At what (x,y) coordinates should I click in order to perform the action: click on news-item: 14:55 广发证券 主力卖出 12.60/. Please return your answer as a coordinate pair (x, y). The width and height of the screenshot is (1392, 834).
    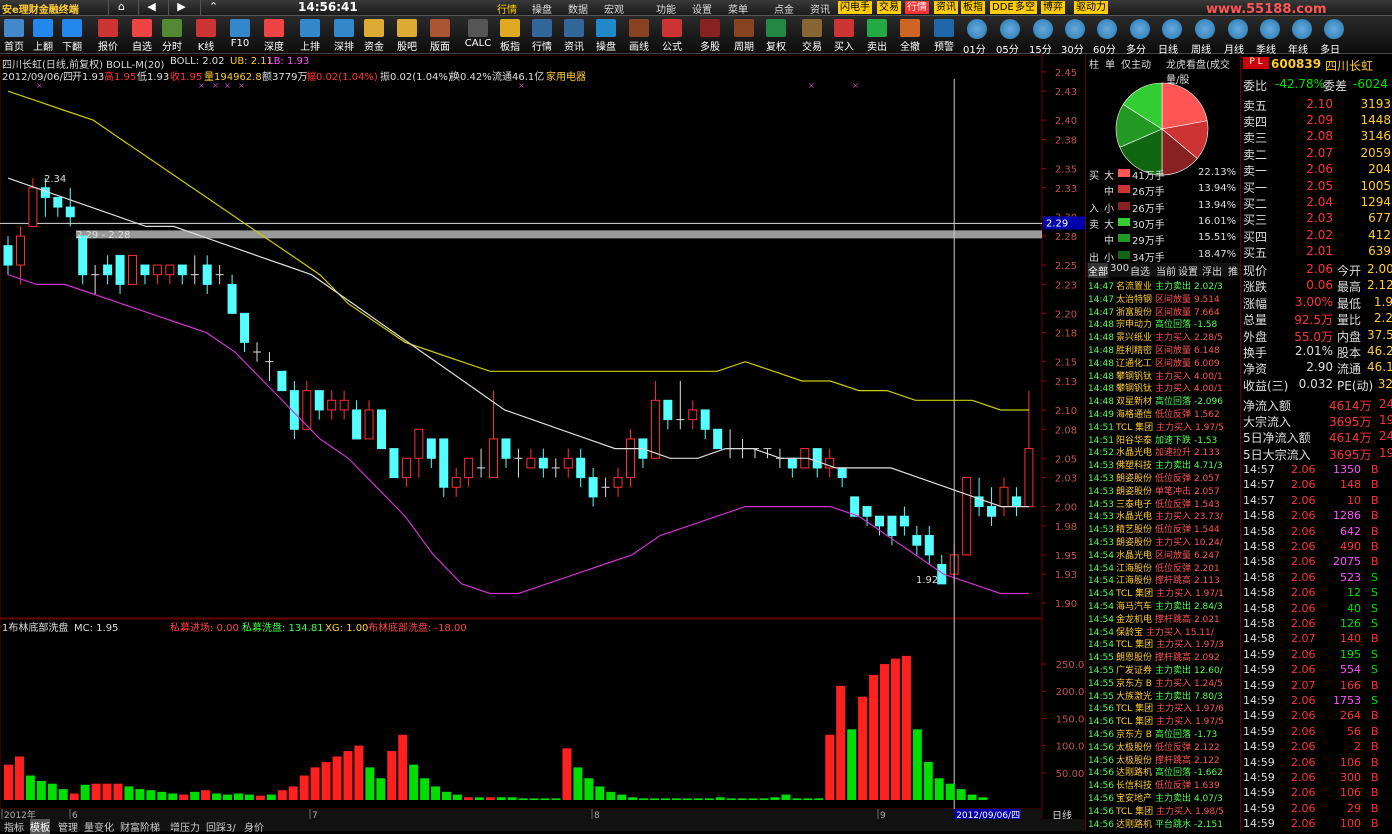
    Looking at the image, I should click on (1164, 669).